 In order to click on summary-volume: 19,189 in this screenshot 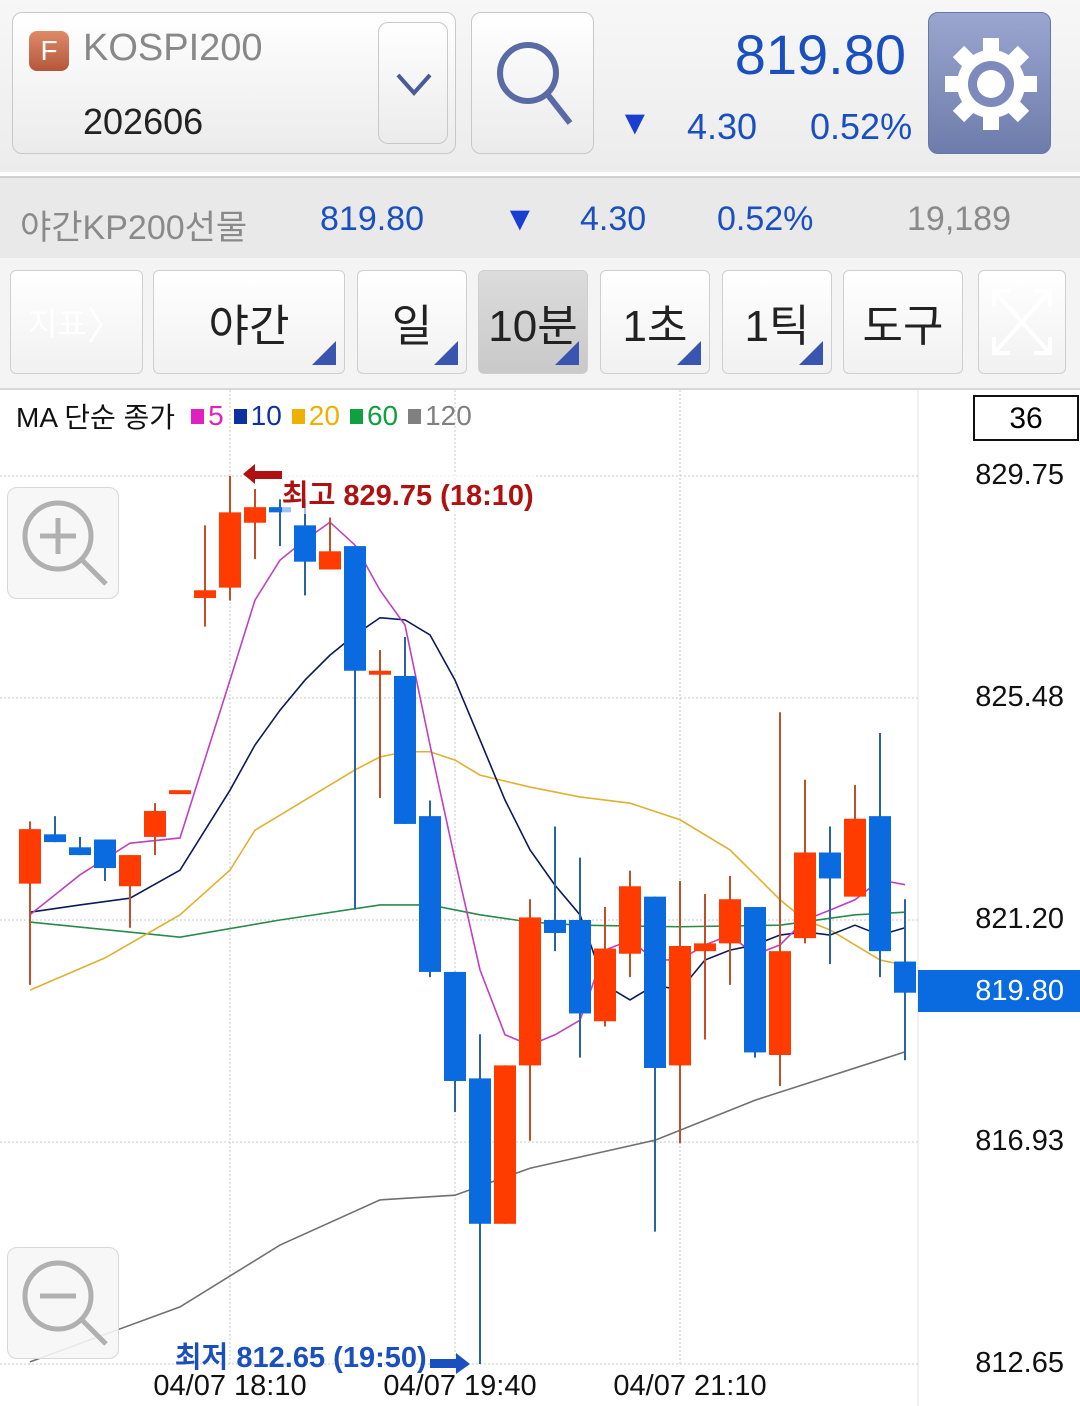, I will do `click(959, 219)`.